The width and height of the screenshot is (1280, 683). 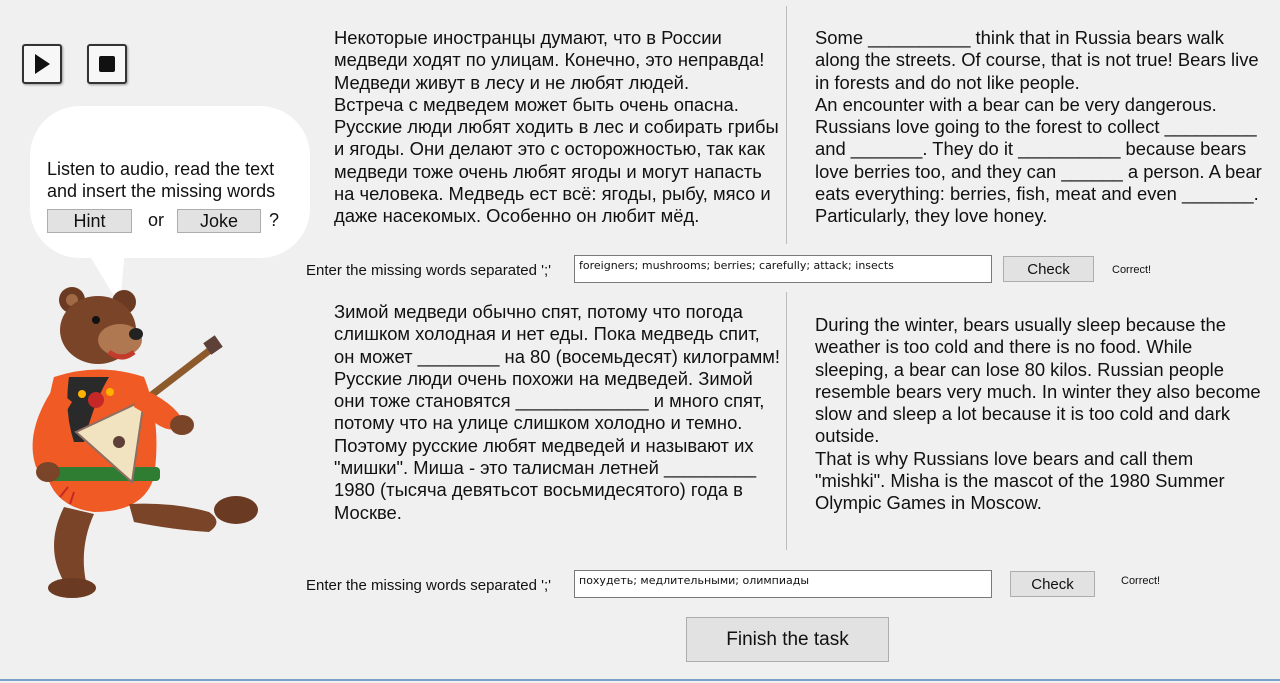 I want to click on stop-button, so click(x=107, y=64).